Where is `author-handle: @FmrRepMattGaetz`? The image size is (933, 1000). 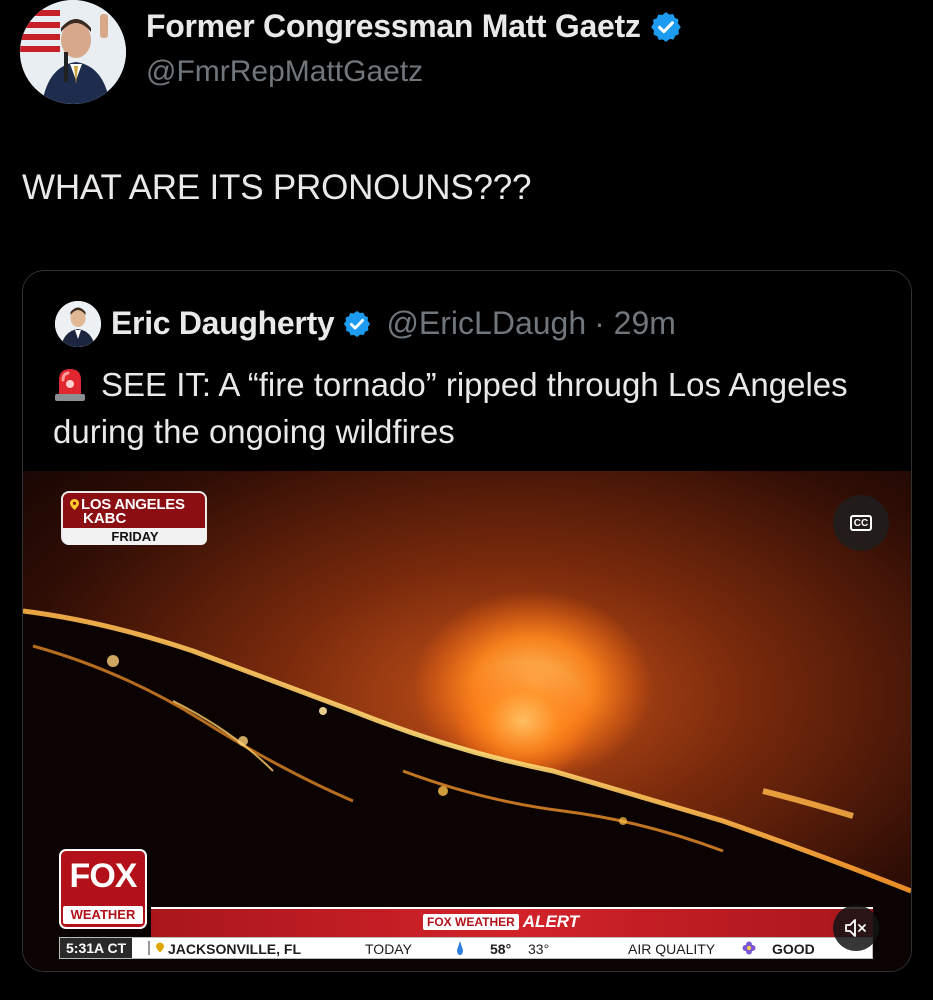
author-handle: @FmrRepMattGaetz is located at coordinates (284, 72).